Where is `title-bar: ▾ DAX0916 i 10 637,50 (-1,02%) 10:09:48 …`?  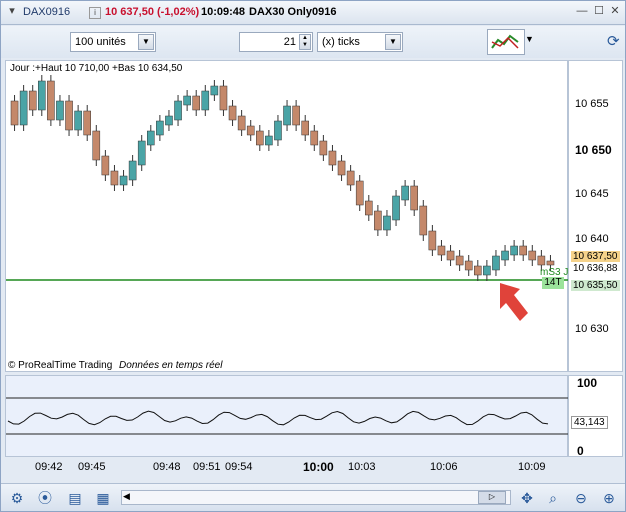
title-bar: ▾ DAX0916 i 10 637,50 (-1,02%) 10:09:48 … is located at coordinates (313, 13).